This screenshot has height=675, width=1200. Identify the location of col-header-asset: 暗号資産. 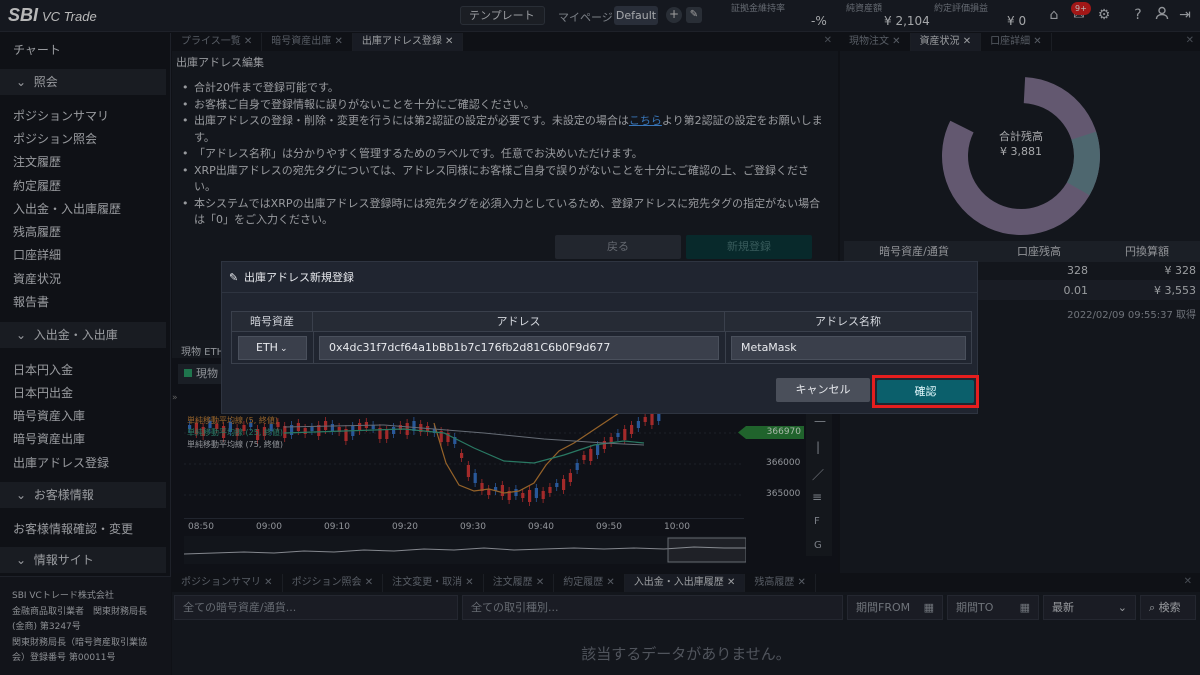
(272, 322).